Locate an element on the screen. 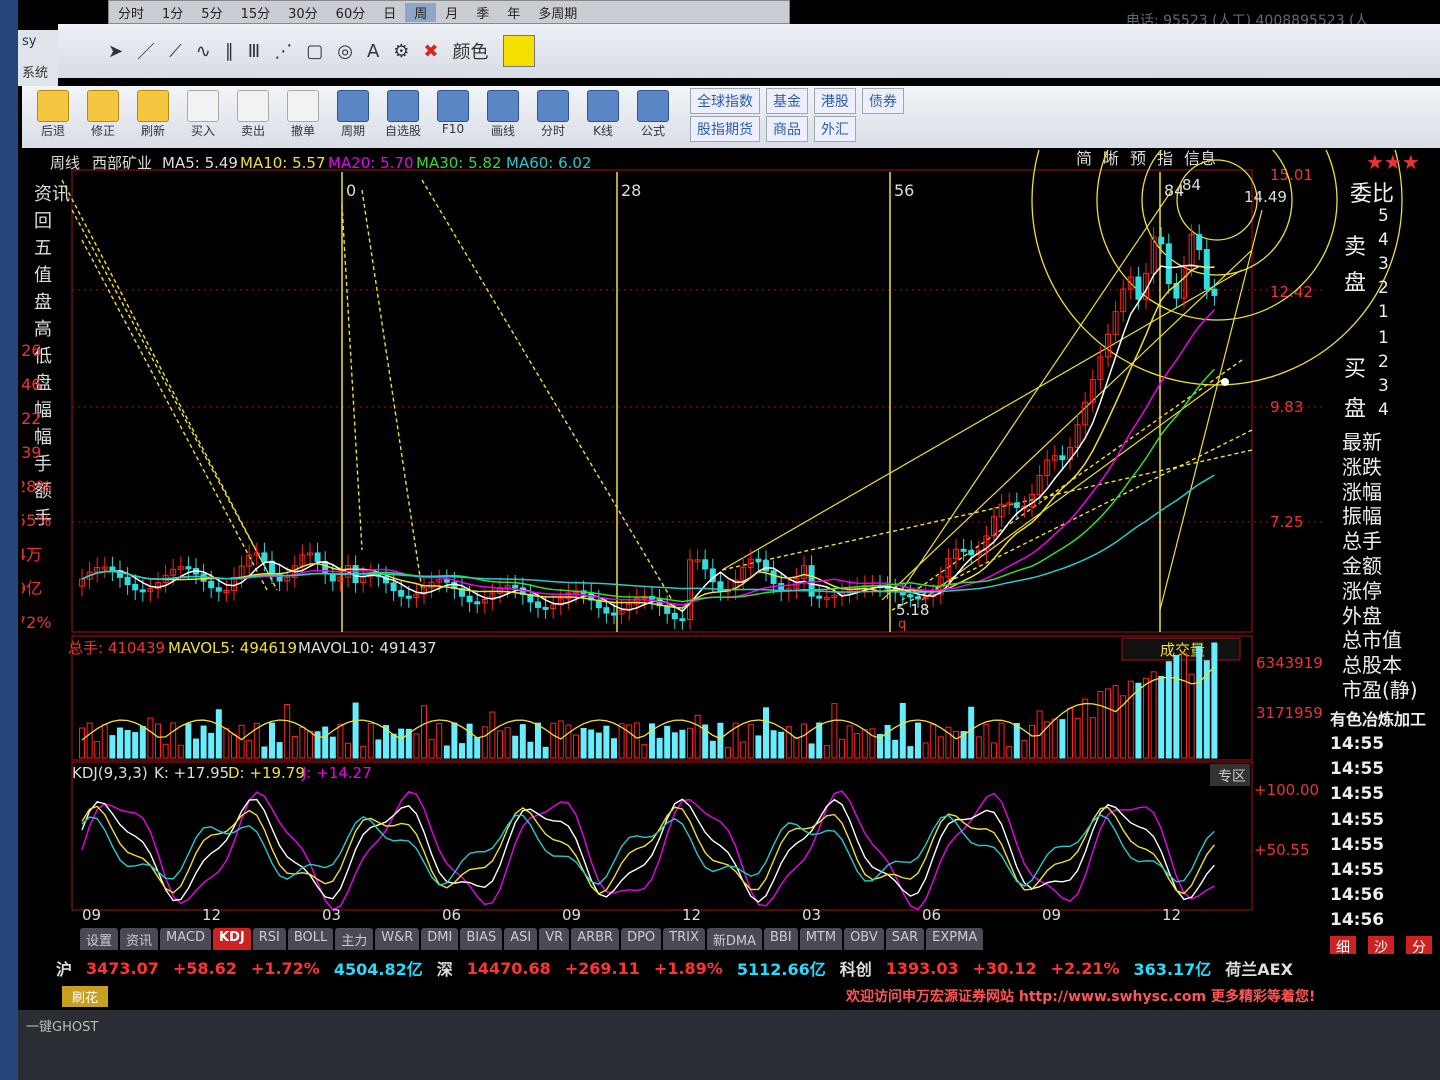  toolbar-button-4: sell-icon 卖出 is located at coordinates (253, 115).